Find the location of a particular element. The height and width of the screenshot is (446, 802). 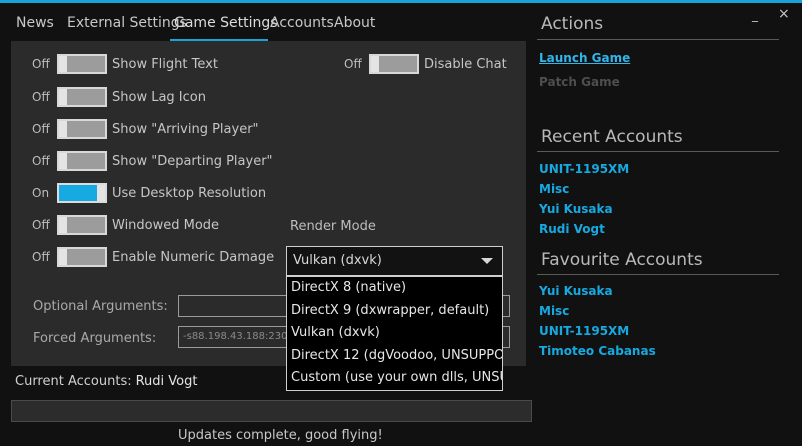

tab-about: About is located at coordinates (354, 27).